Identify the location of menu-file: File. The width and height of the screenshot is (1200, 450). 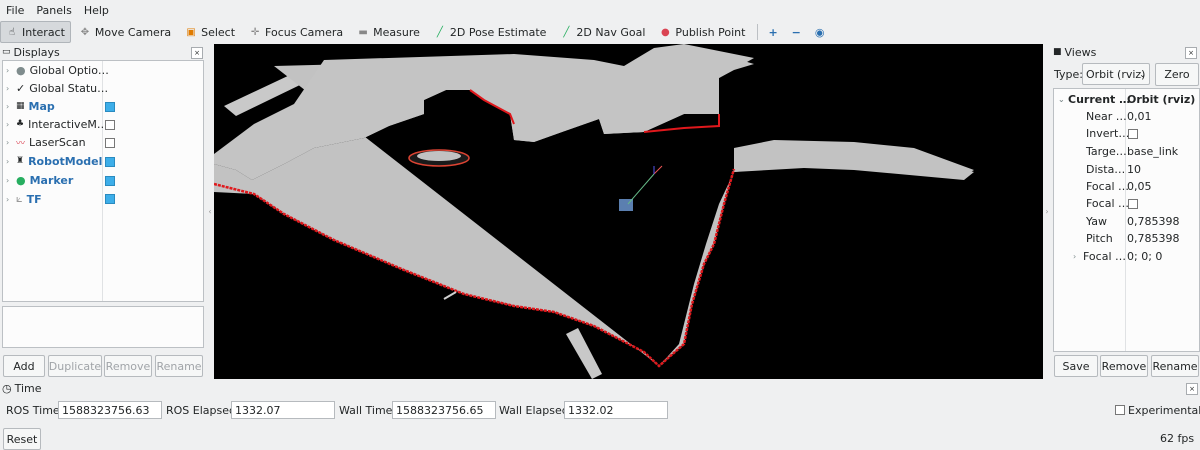
(15, 10).